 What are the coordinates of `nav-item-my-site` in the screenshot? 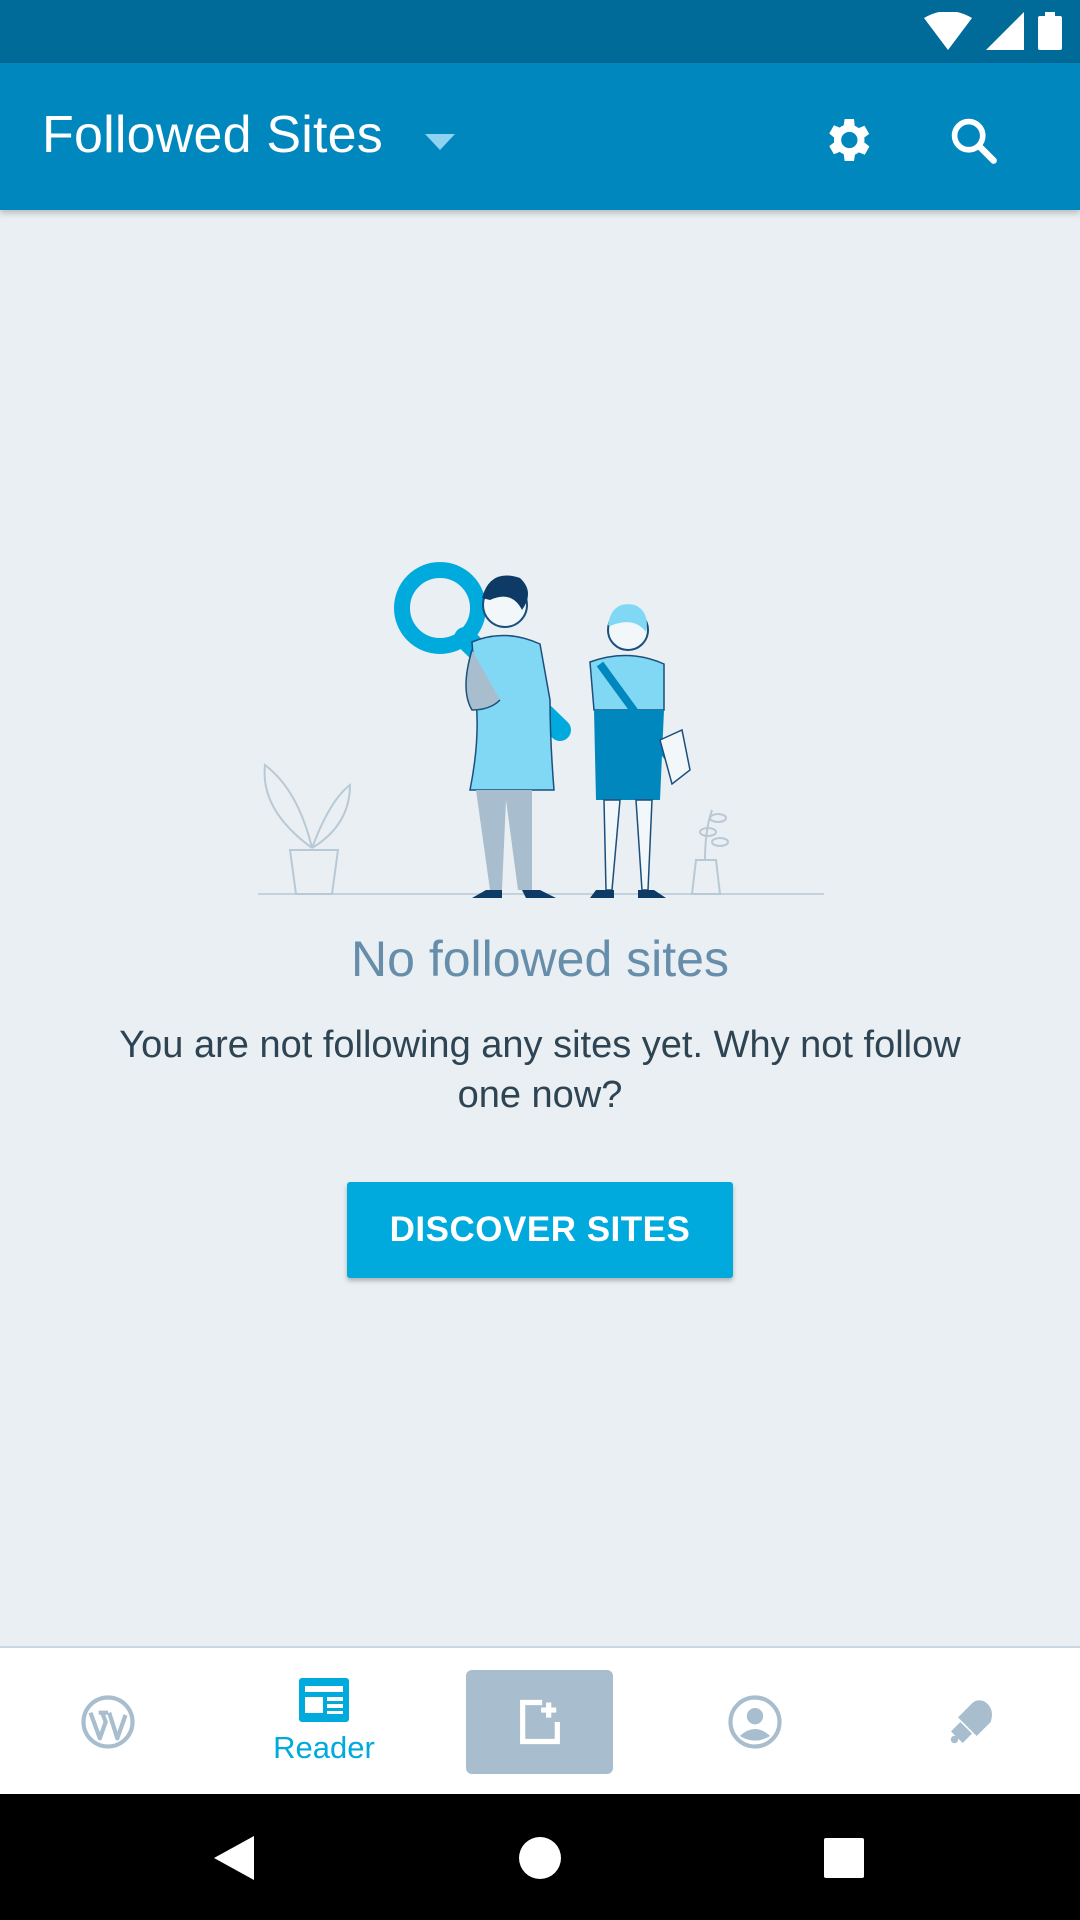 It's located at (108, 1722).